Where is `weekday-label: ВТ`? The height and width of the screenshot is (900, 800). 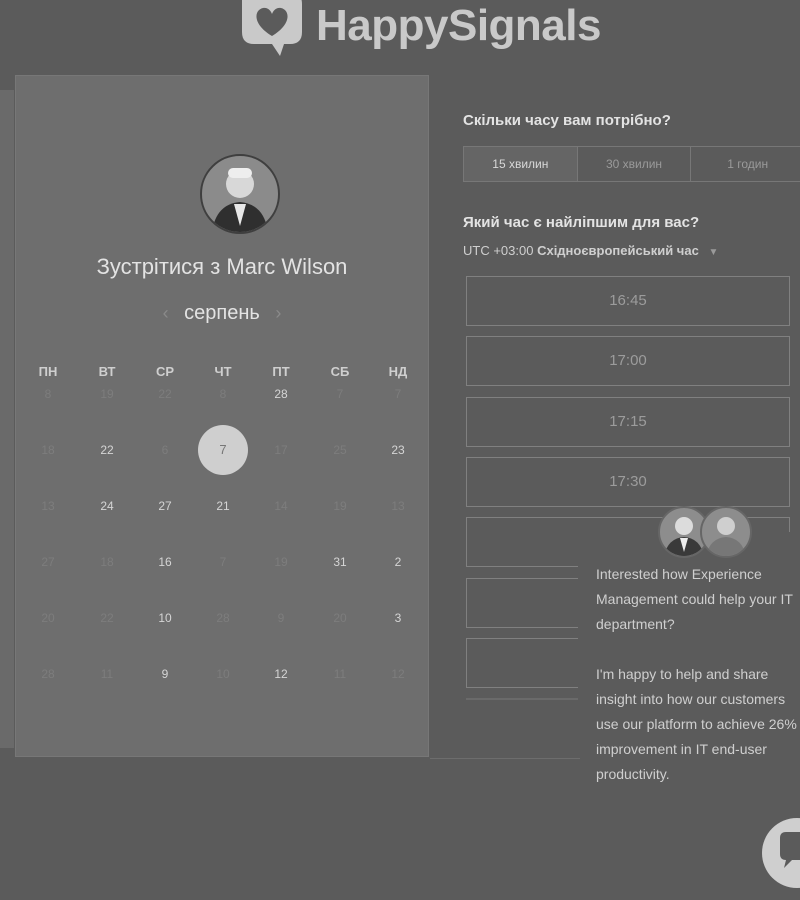 weekday-label: ВТ is located at coordinates (107, 371).